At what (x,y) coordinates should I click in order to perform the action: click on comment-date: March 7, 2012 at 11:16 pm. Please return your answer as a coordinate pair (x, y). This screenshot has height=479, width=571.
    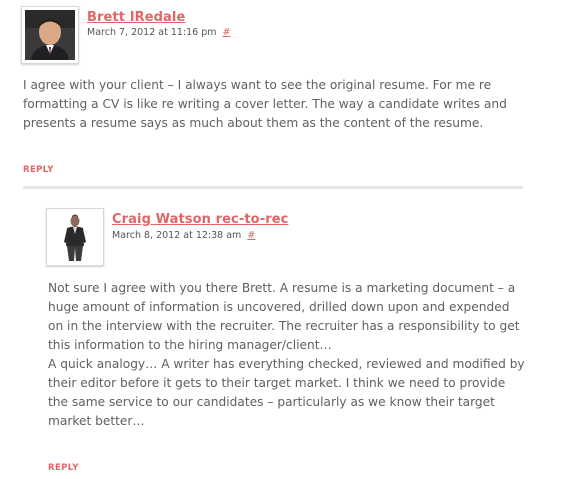
    Looking at the image, I should click on (152, 32).